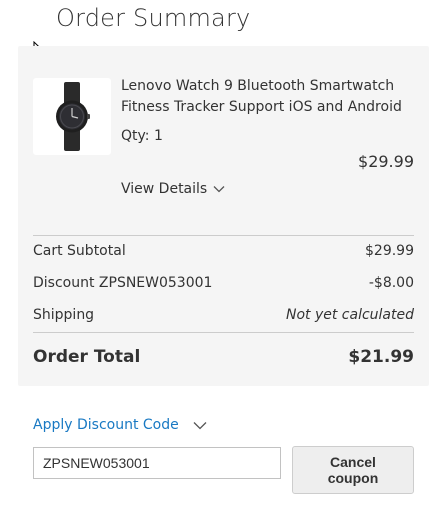  I want to click on view-details-toggle: View Details, so click(173, 189).